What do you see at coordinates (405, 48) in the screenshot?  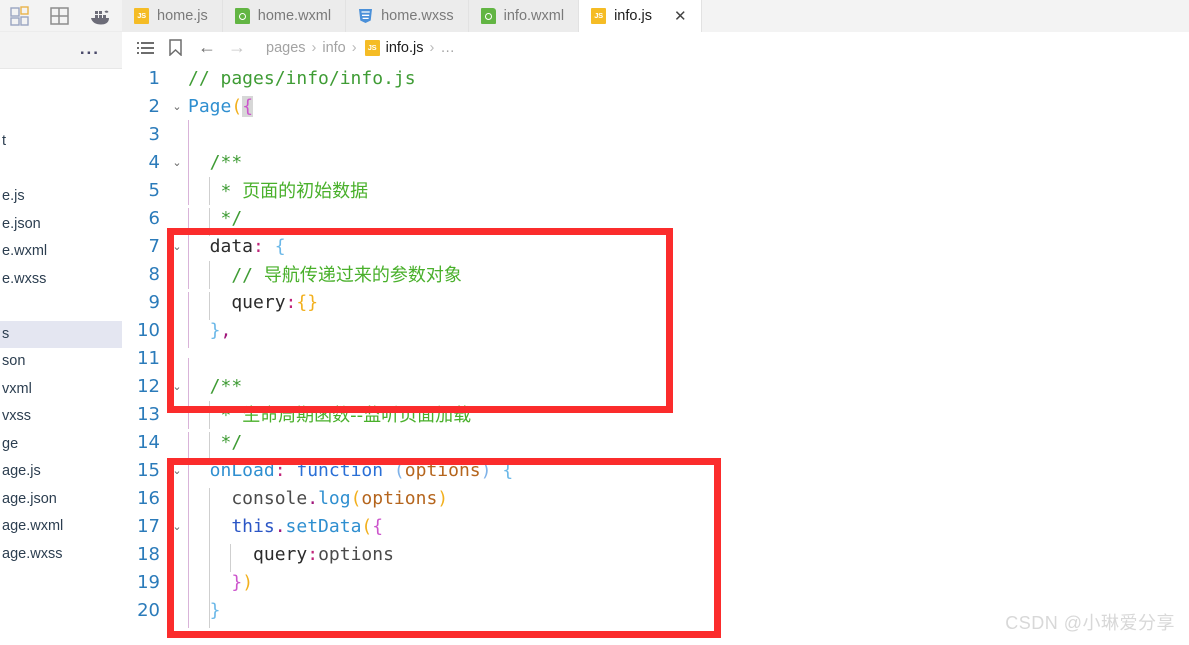 I see `breadcrumb-item-info-js: info.js` at bounding box center [405, 48].